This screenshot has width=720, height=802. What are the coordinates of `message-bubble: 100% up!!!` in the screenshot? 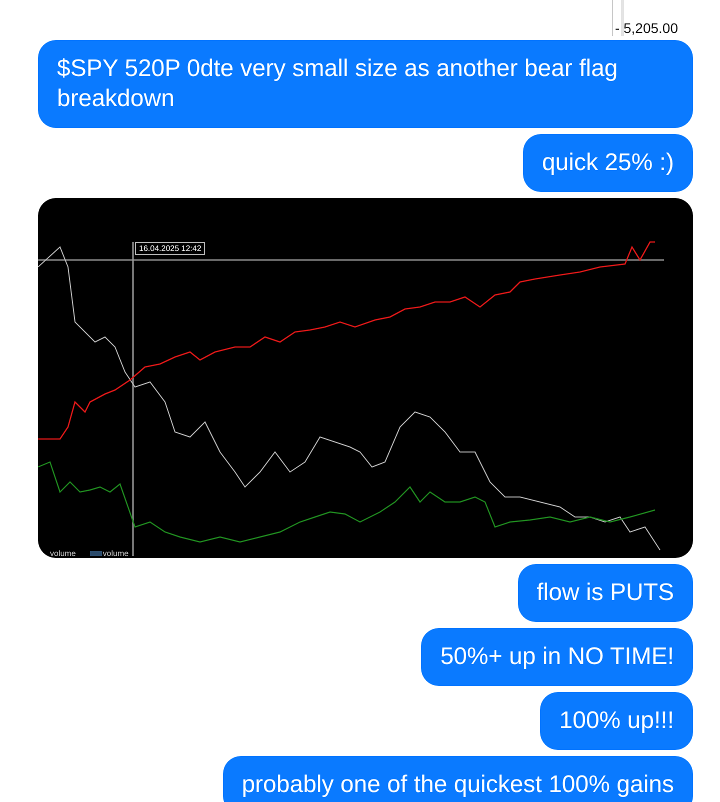 It's located at (616, 721).